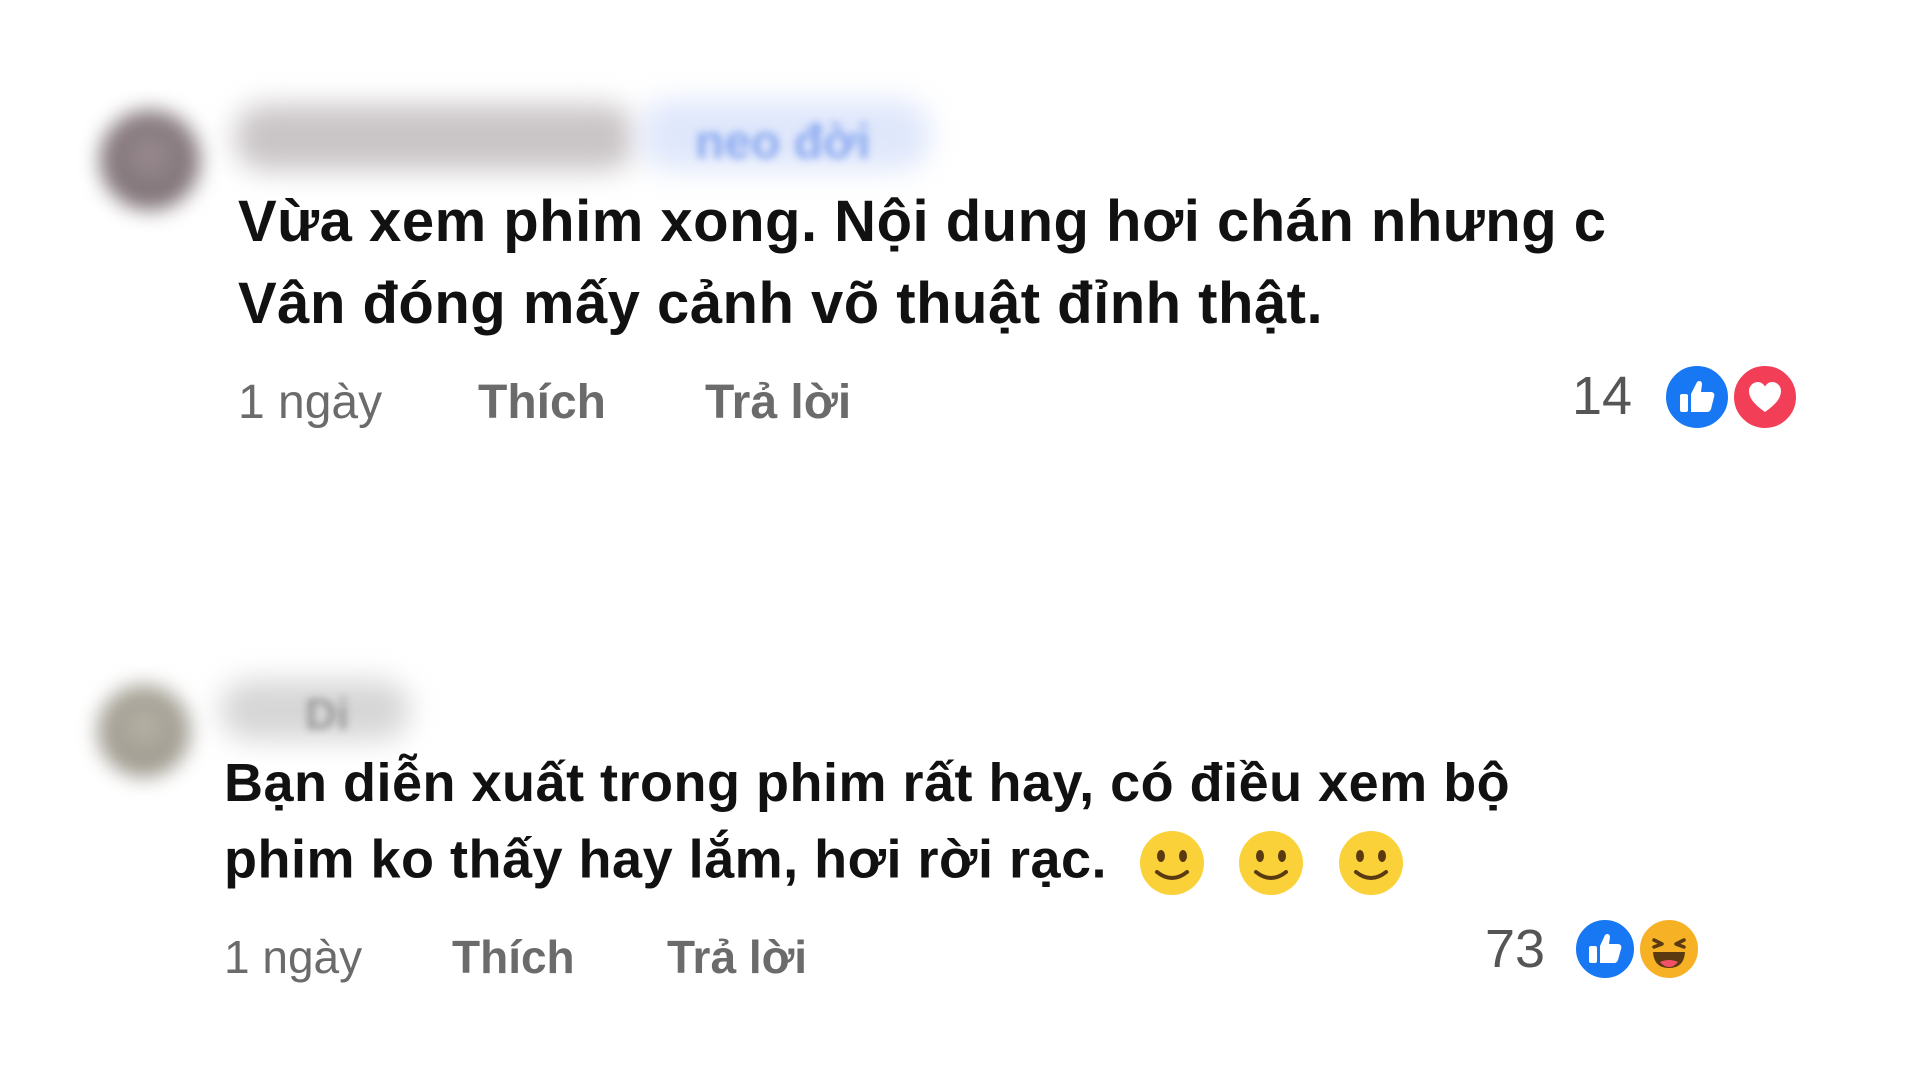  I want to click on like-button: Thích, so click(513, 957).